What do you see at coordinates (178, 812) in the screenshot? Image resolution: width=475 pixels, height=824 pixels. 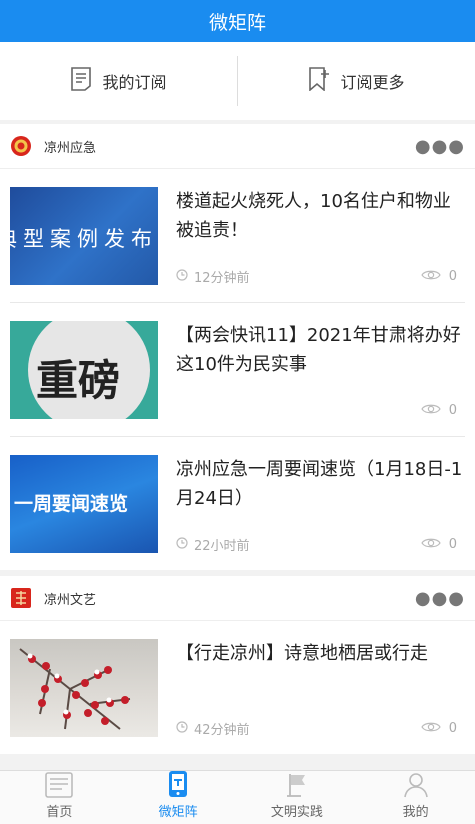 I see `tab-matrix-label: 微矩阵` at bounding box center [178, 812].